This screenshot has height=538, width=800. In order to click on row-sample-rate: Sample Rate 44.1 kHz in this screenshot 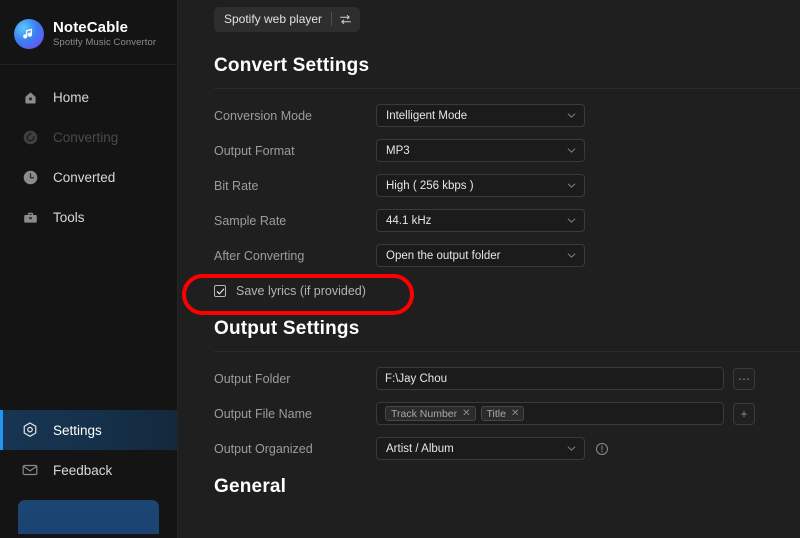, I will do `click(507, 220)`.